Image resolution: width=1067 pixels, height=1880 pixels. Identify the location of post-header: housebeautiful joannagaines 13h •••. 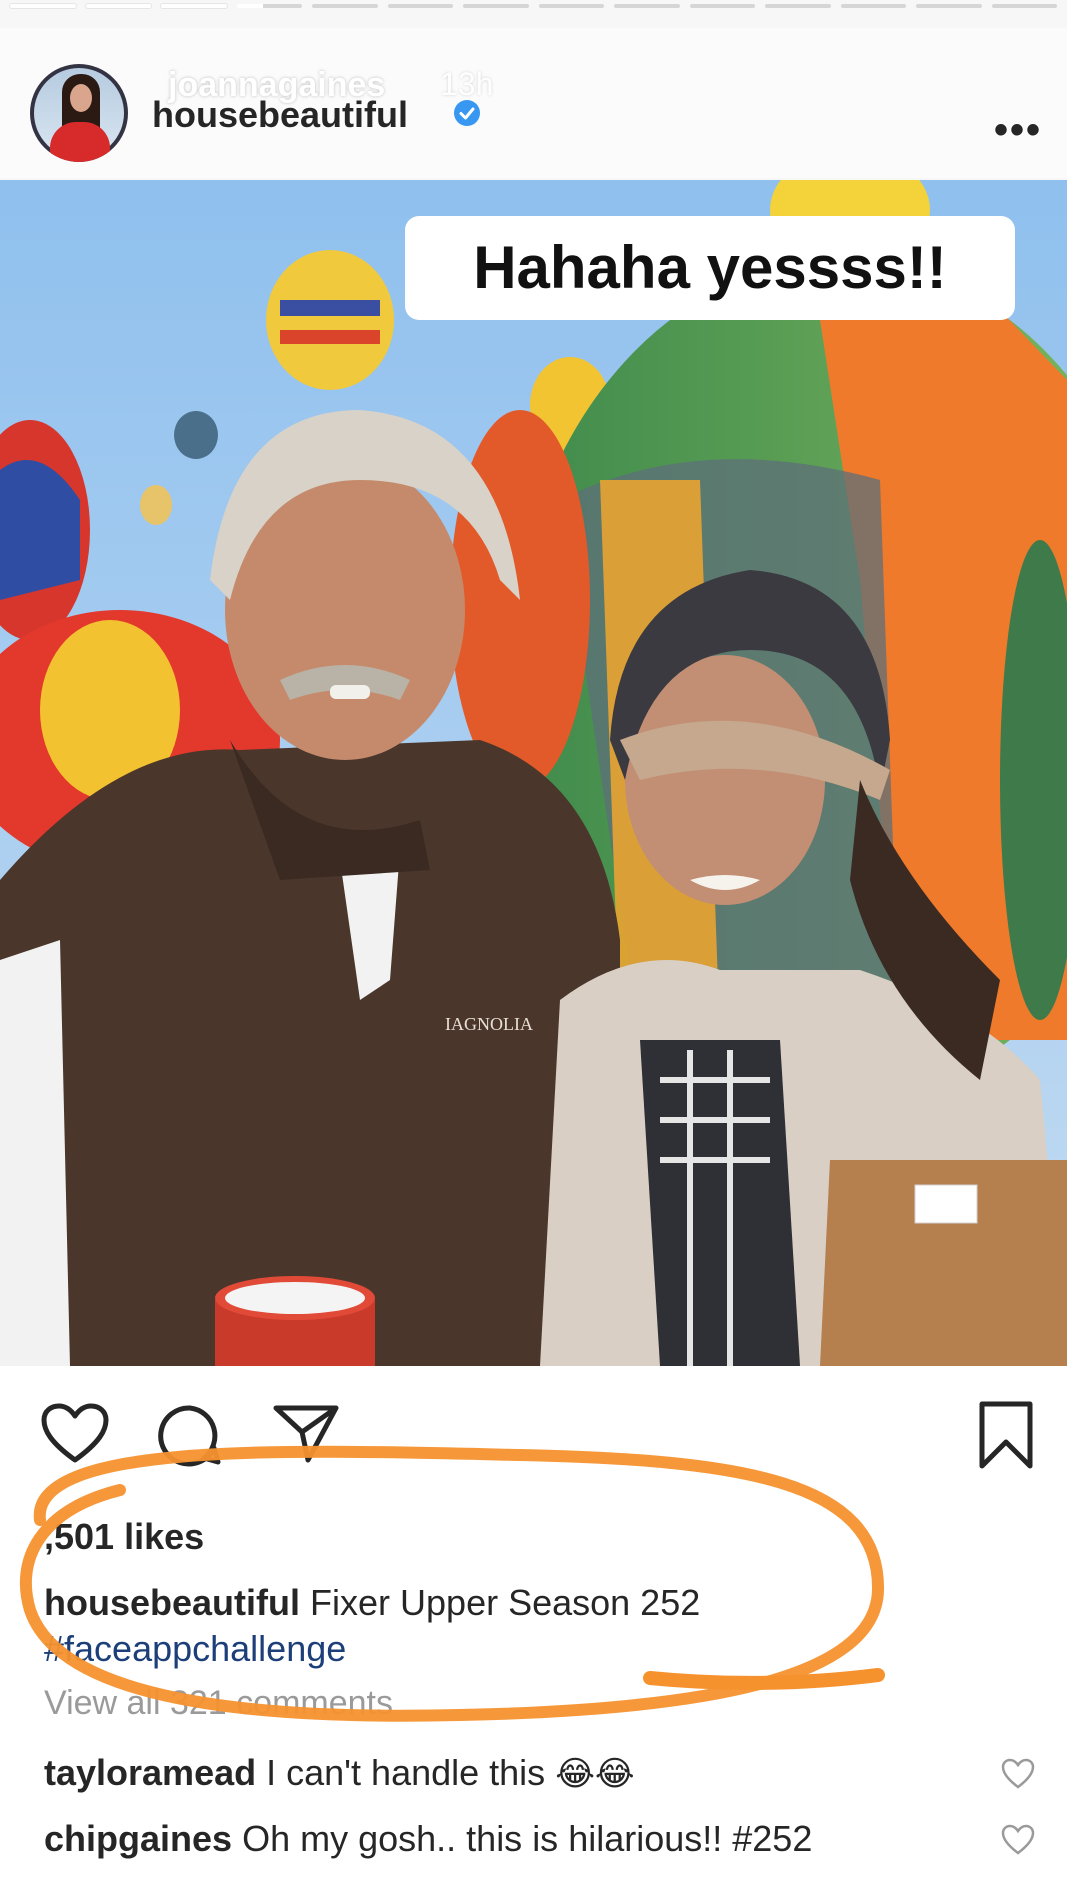
(533, 103).